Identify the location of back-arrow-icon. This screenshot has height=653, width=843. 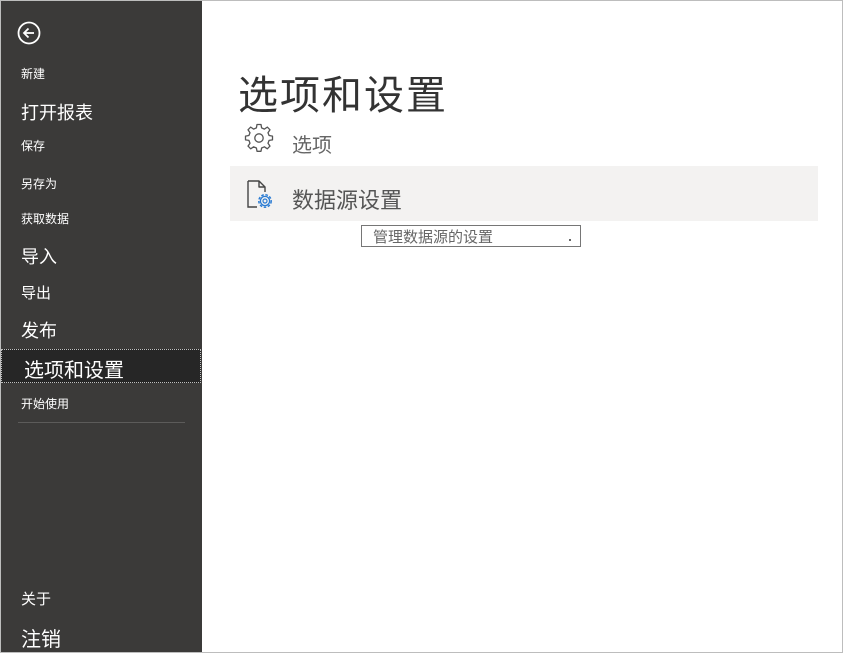
(29, 33).